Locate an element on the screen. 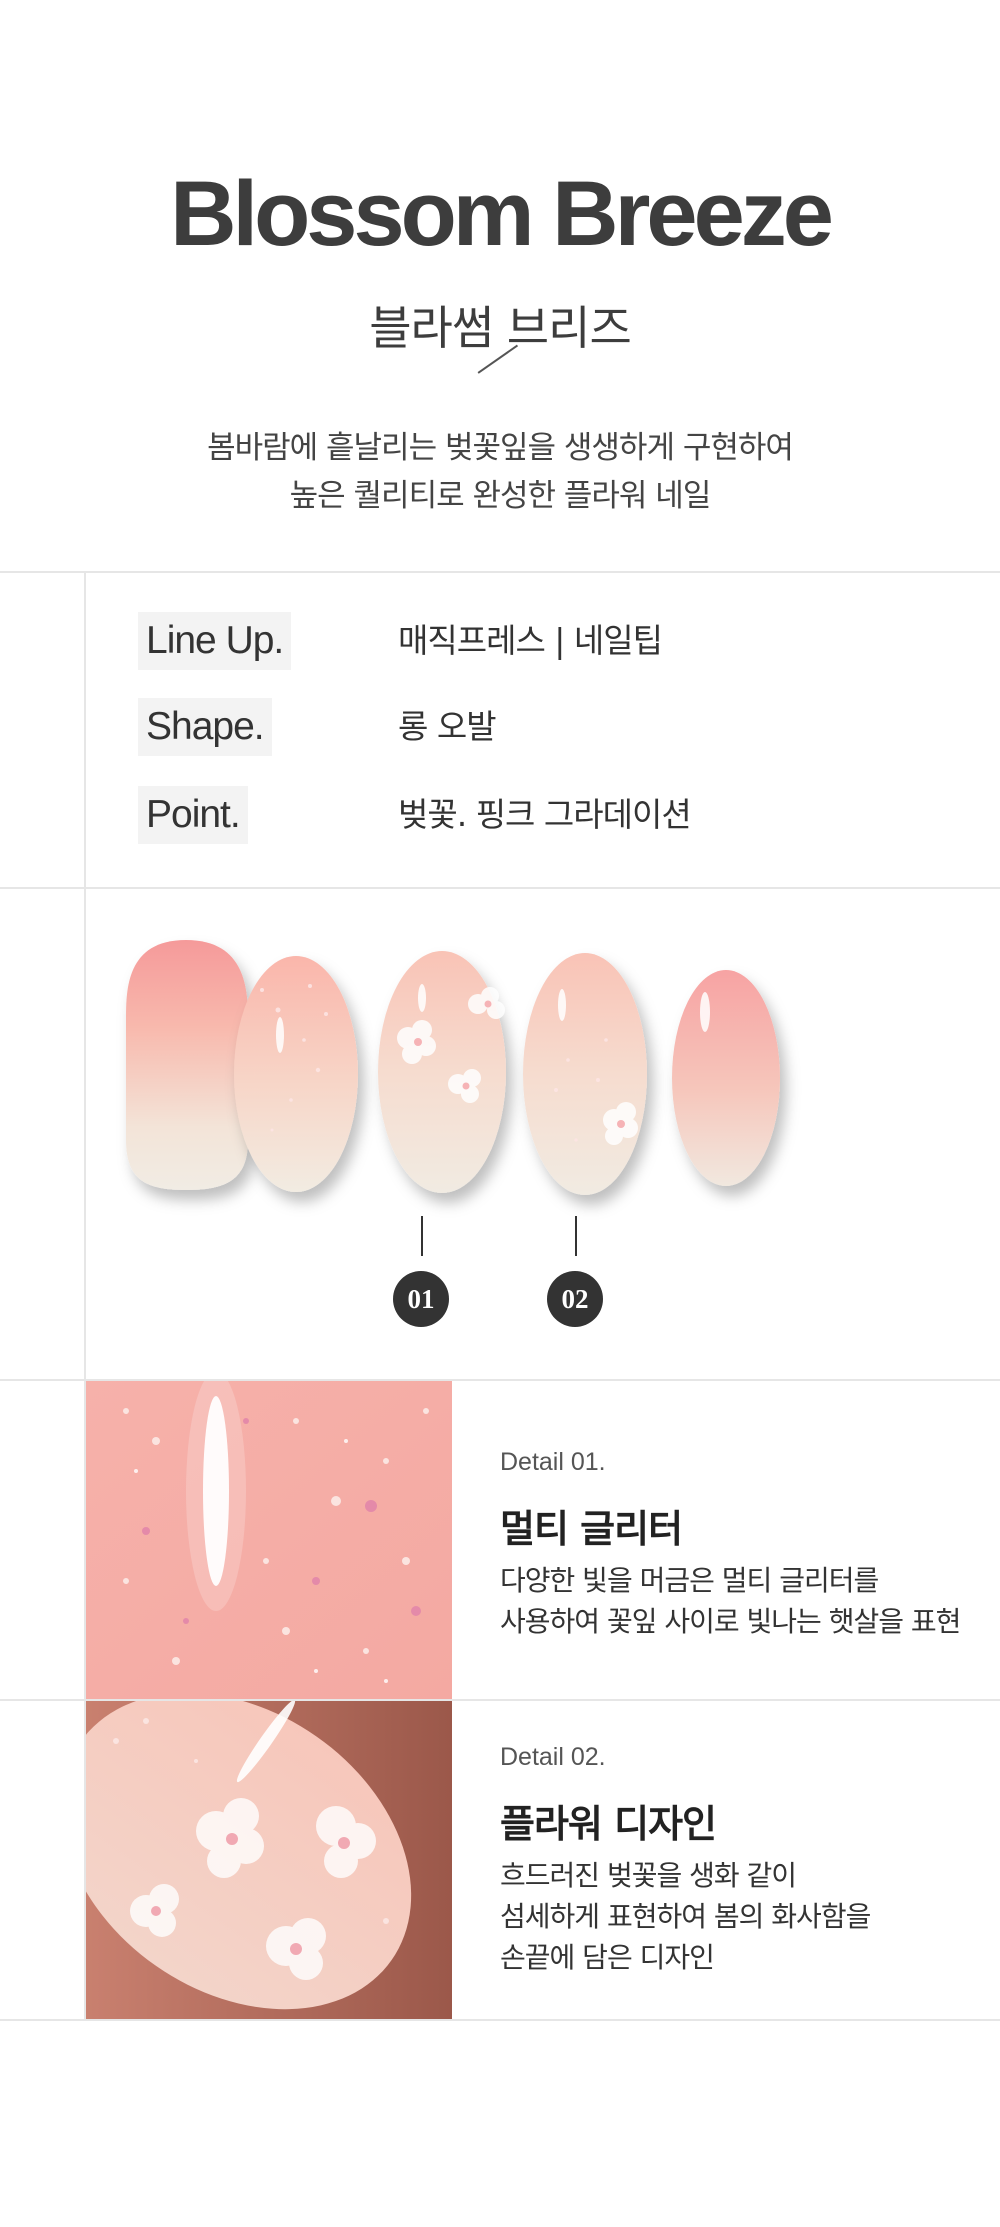  detail-02-image is located at coordinates (269, 1860).